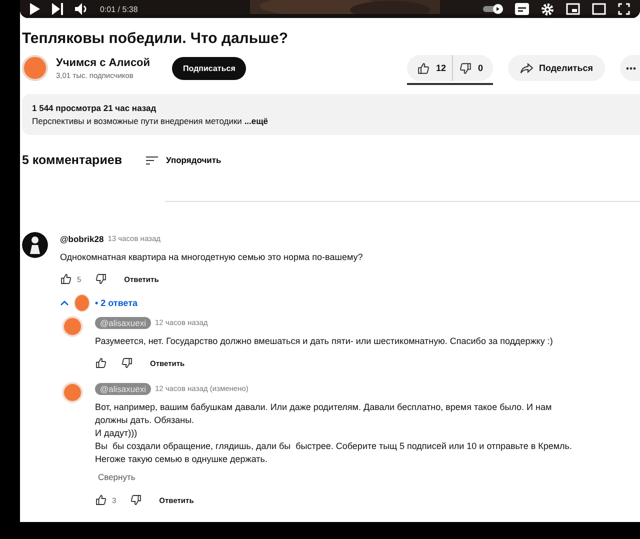 This screenshot has width=640, height=539. Describe the element at coordinates (119, 9) in the screenshot. I see `time-display: 0:01 / 5:38` at that location.